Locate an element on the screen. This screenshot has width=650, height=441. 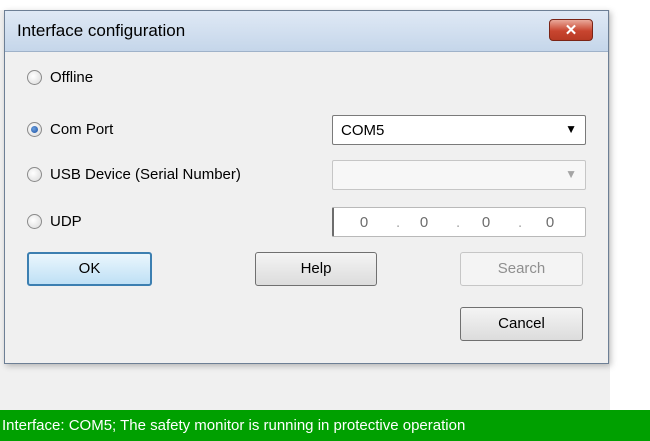
ip-octet-2: 0 is located at coordinates (424, 222).